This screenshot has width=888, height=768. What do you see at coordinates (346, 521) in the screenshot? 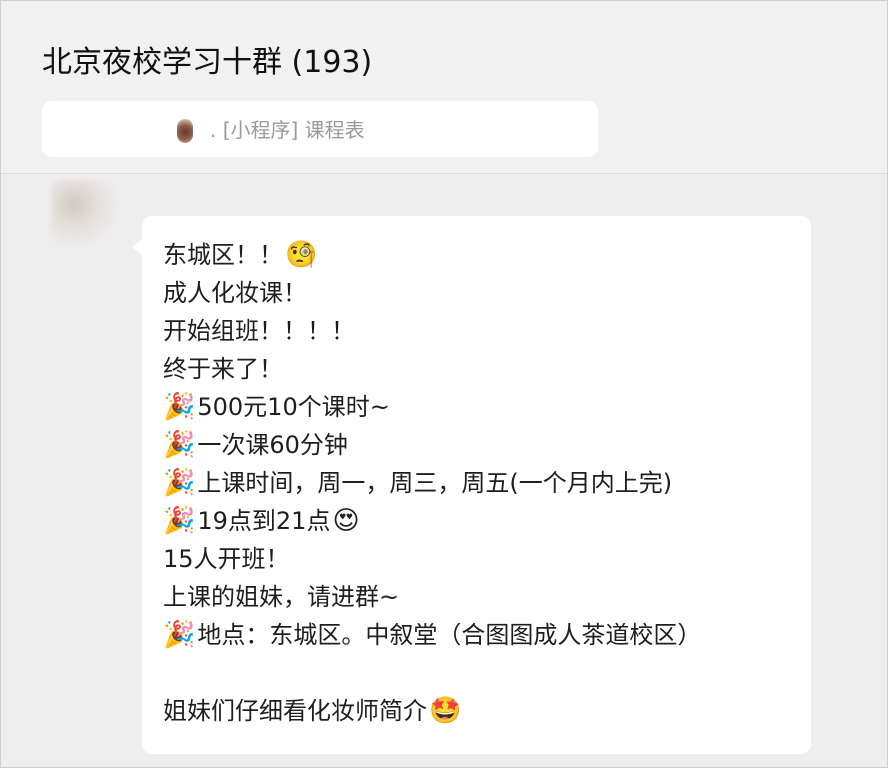
I see `heart-eyes-icon: 😍` at bounding box center [346, 521].